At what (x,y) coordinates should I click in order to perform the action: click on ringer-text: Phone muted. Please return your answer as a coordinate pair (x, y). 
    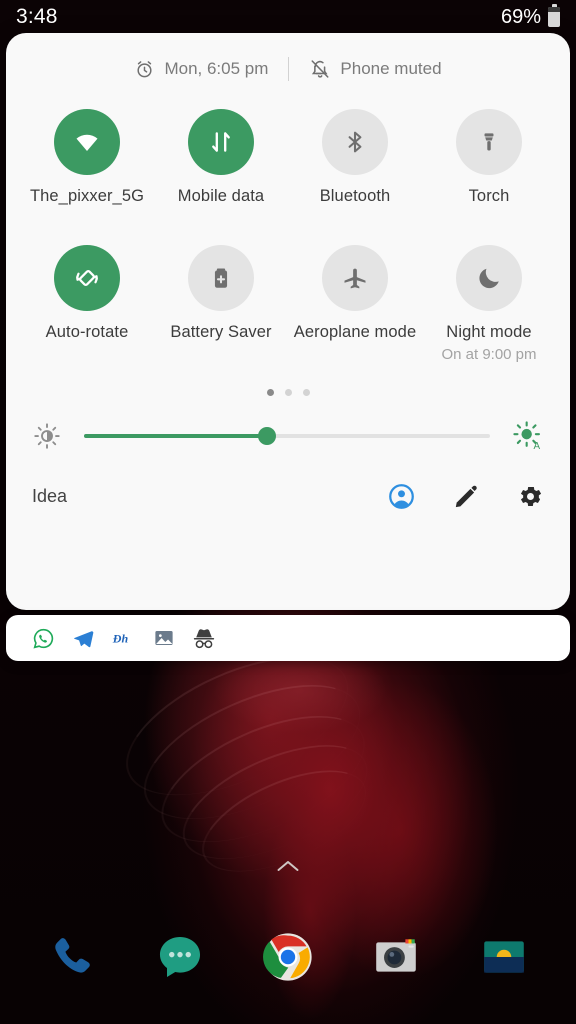
    Looking at the image, I should click on (391, 68).